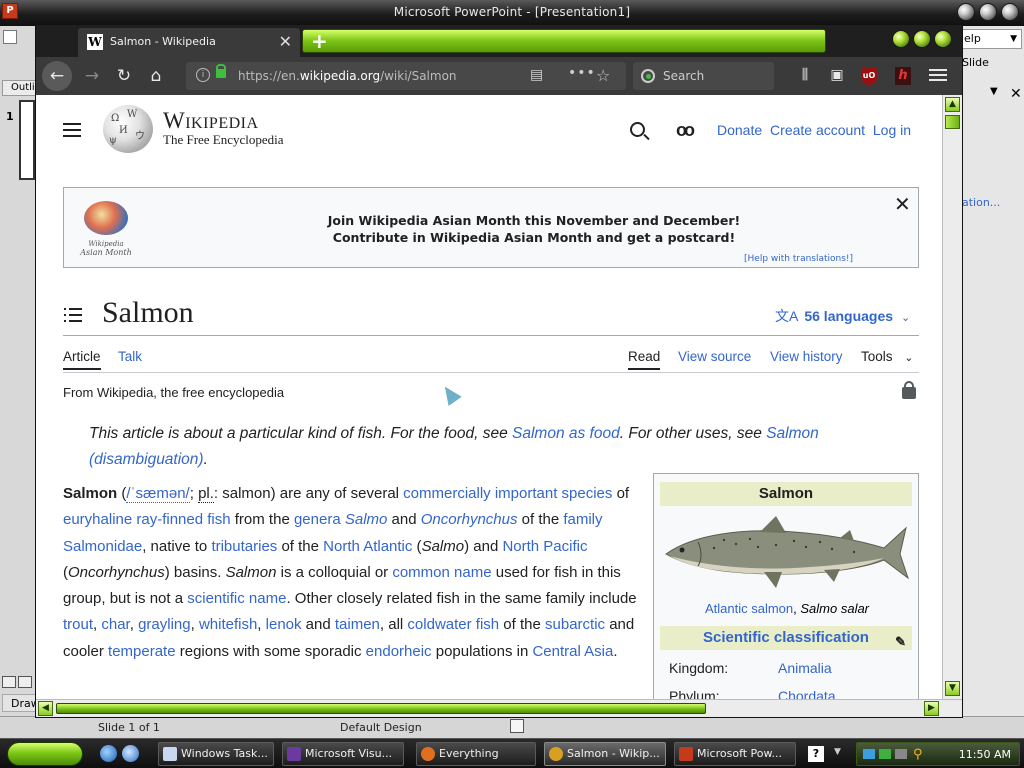  Describe the element at coordinates (130, 753) in the screenshot. I see `quicklaunch-browser-icon` at that location.